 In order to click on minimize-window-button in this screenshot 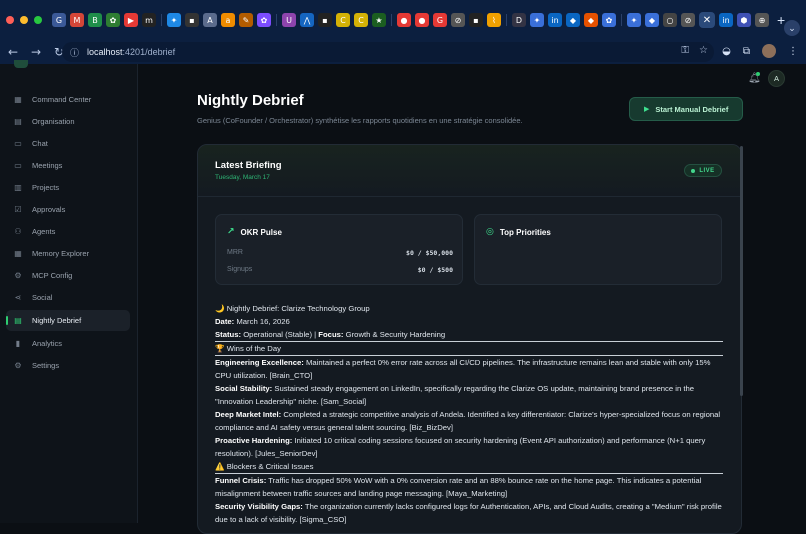, I will do `click(24, 20)`.